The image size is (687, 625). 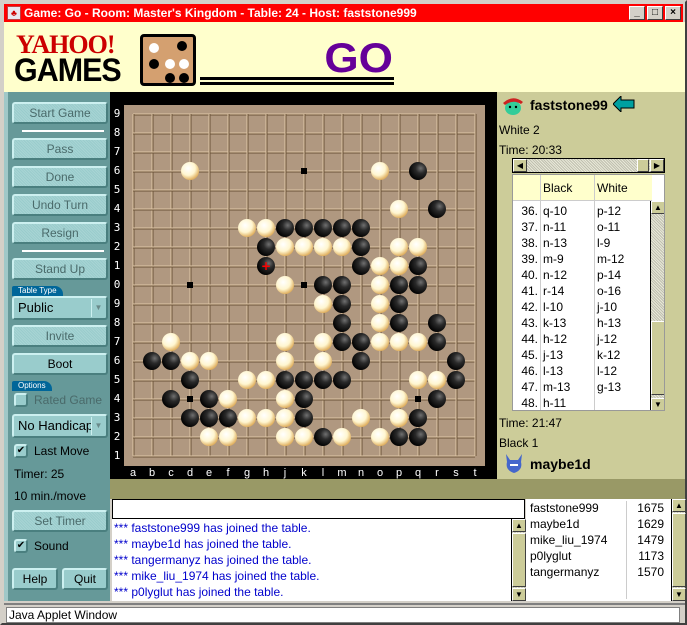 I want to click on chat-input, so click(x=318, y=509).